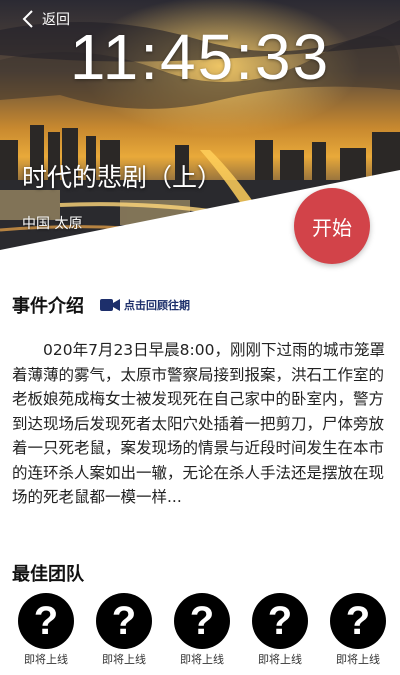 The height and width of the screenshot is (675, 400). I want to click on countdown-clock: 11:45:33, so click(200, 57).